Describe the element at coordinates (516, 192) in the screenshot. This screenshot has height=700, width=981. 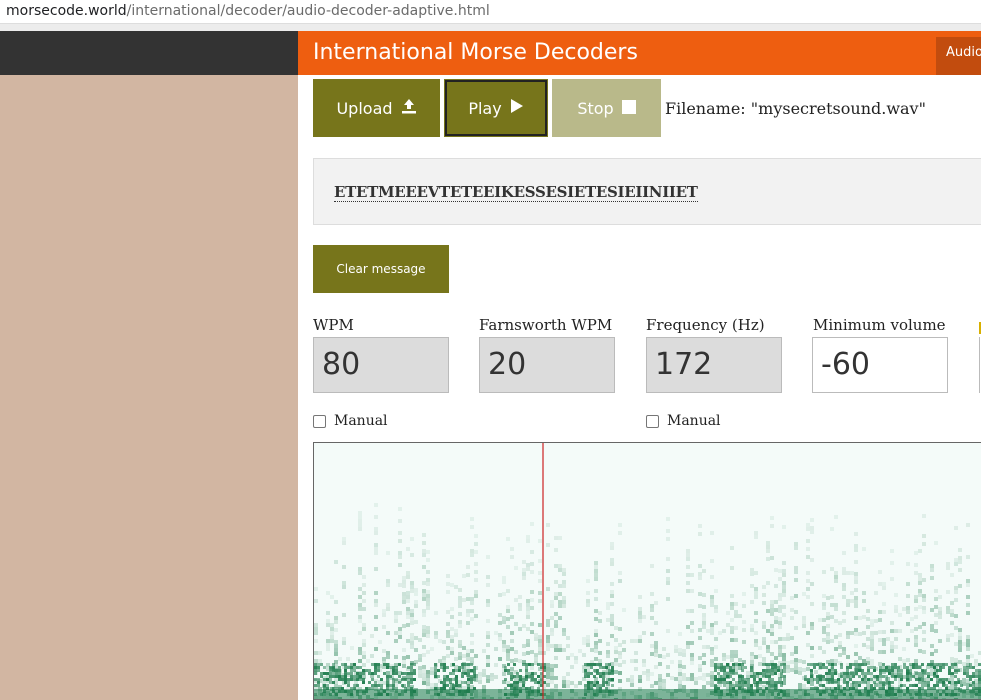
I see `decoded-message: ETETMEEEVTETEEIKESSESIETESIEIINIIET` at that location.